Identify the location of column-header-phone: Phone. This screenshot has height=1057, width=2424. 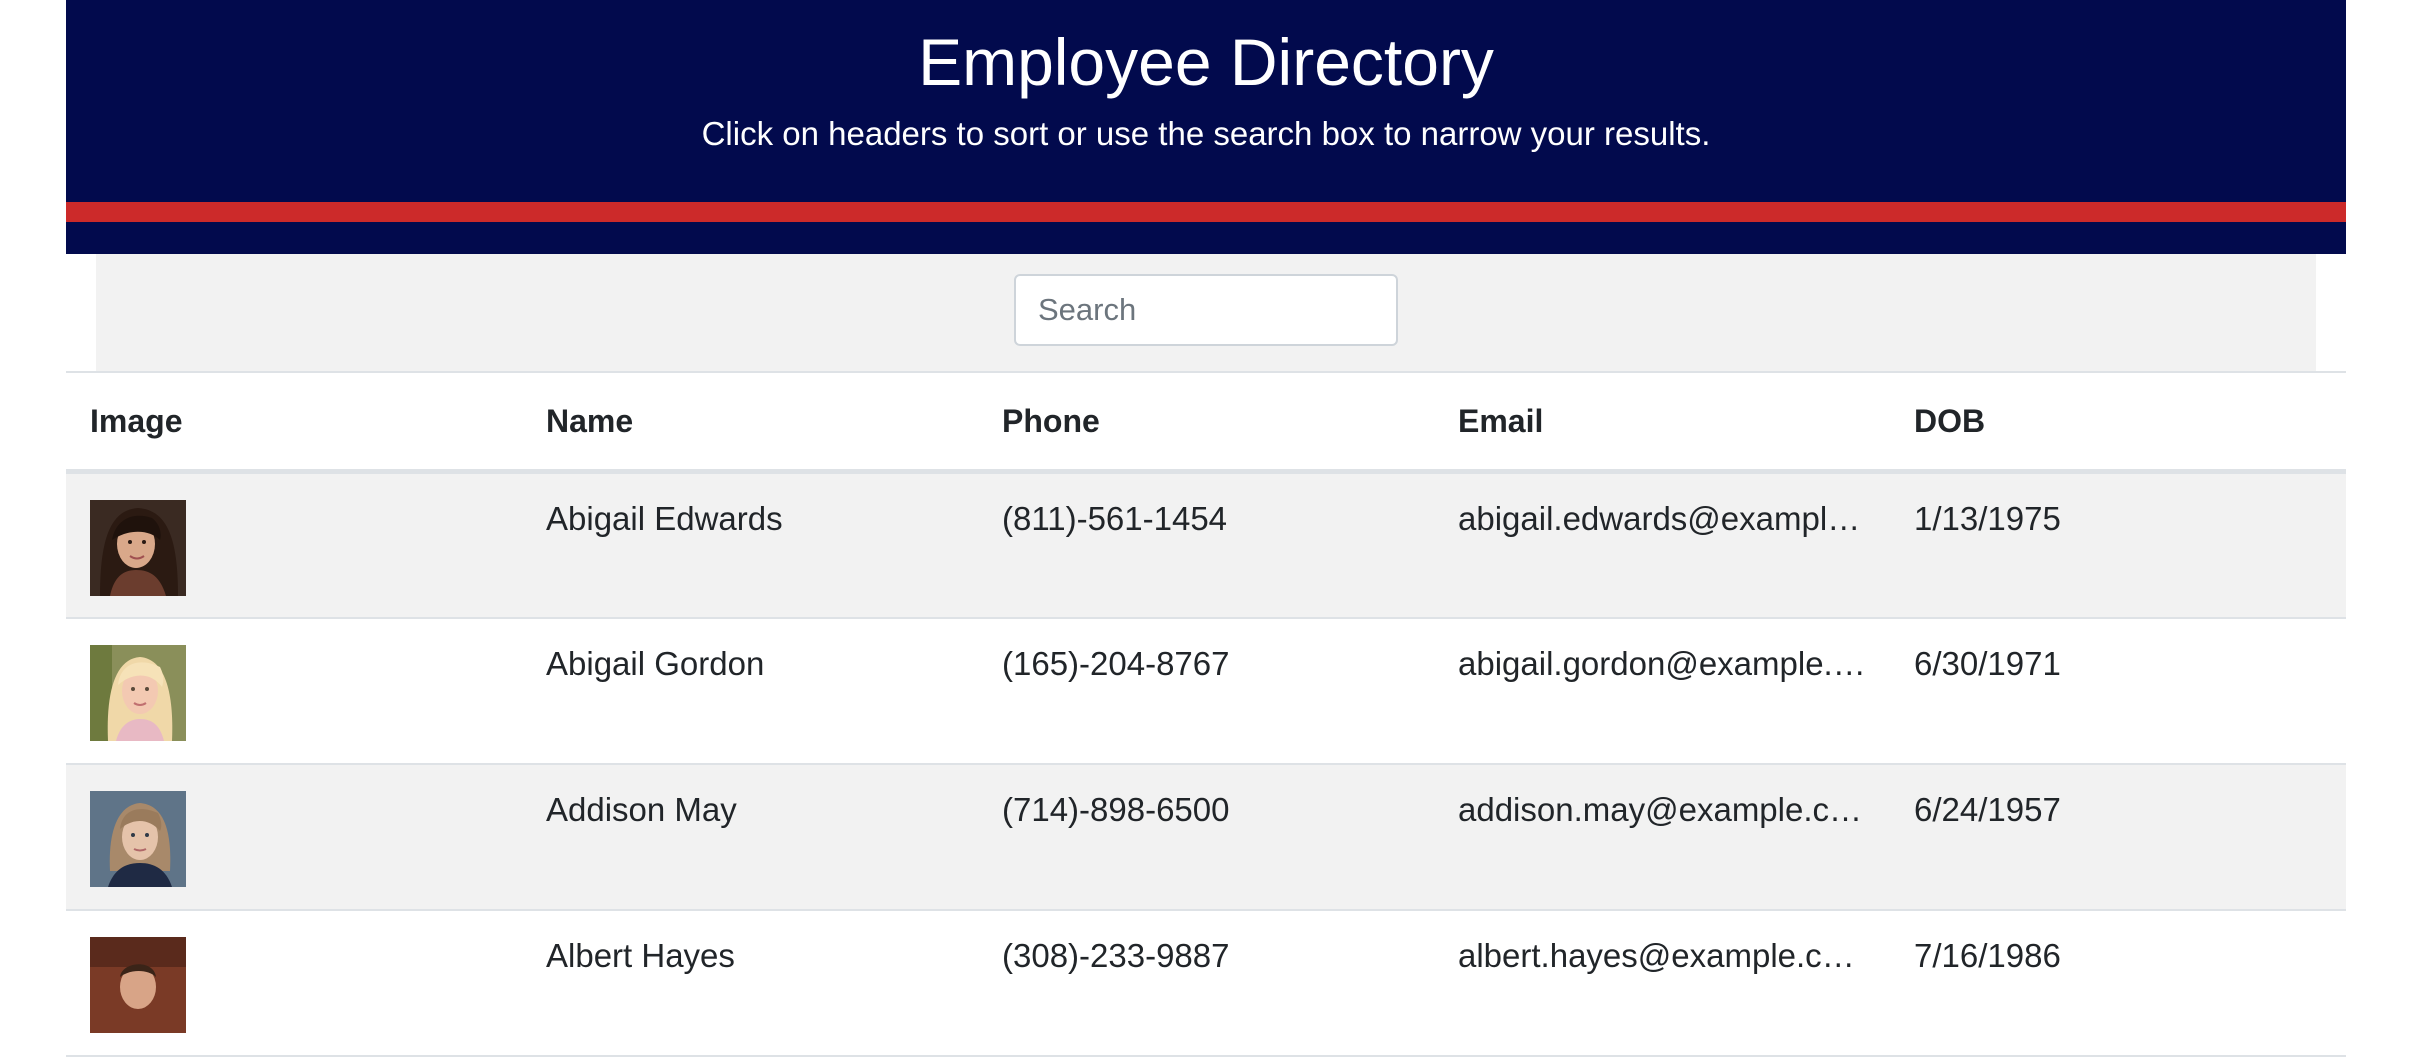
(1206, 422).